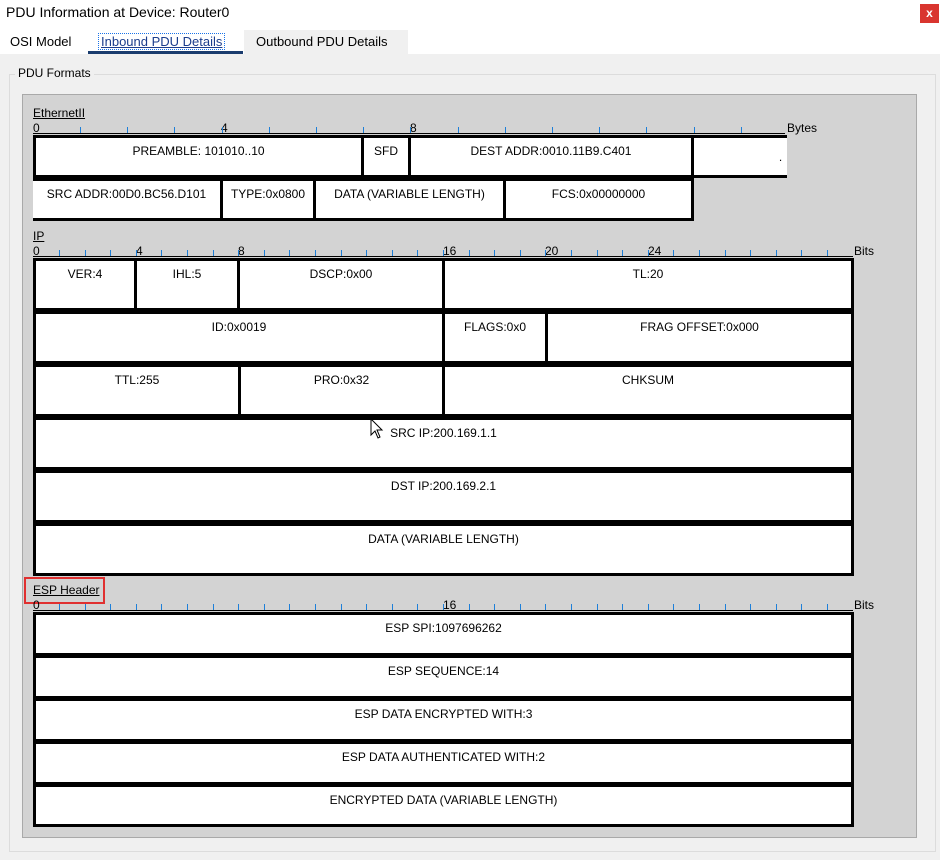 The width and height of the screenshot is (940, 860). I want to click on field-dst-ip: DST IP:200.169.2.1, so click(443, 496).